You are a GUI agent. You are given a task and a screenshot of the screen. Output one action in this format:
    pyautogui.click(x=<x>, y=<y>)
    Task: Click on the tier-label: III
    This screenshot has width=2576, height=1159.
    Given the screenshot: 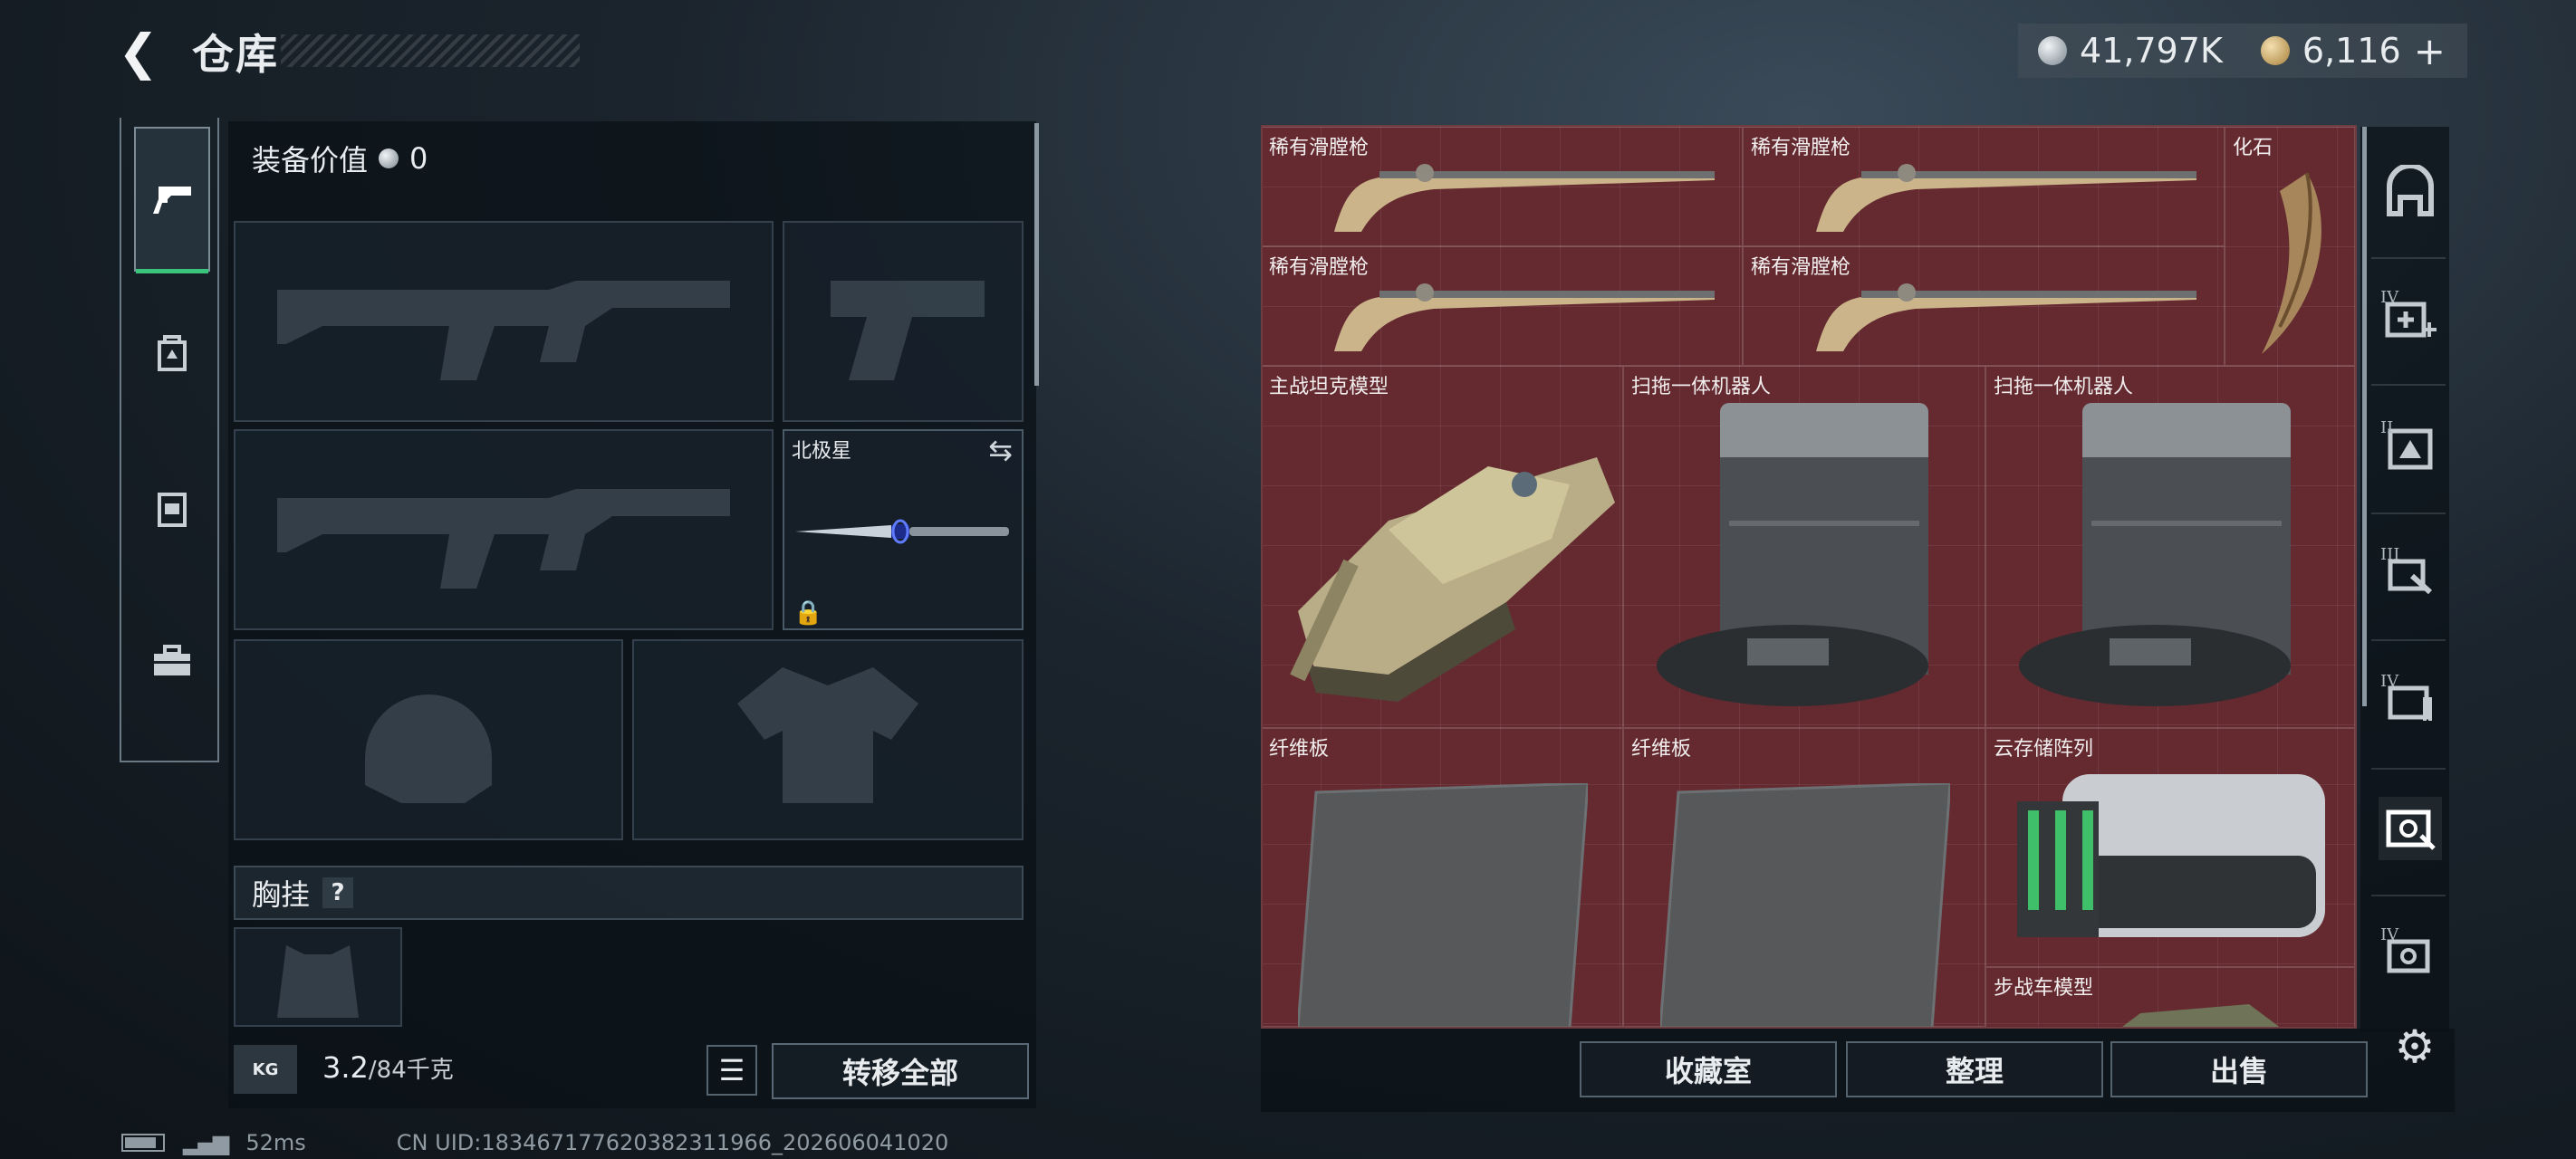 What is the action you would take?
    pyautogui.click(x=2390, y=554)
    